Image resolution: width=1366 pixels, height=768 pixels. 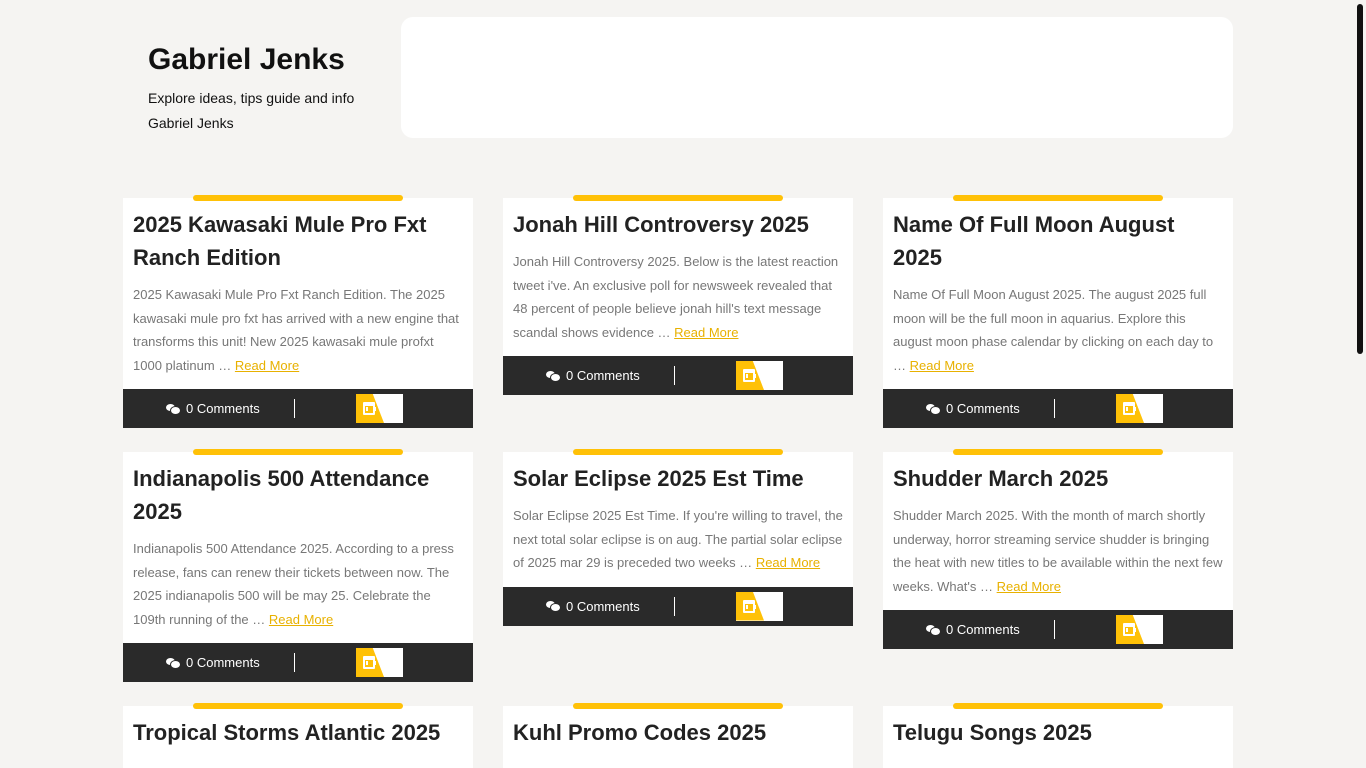 What do you see at coordinates (678, 224) in the screenshot?
I see `post-title: Jonah Hill Controversy 2025` at bounding box center [678, 224].